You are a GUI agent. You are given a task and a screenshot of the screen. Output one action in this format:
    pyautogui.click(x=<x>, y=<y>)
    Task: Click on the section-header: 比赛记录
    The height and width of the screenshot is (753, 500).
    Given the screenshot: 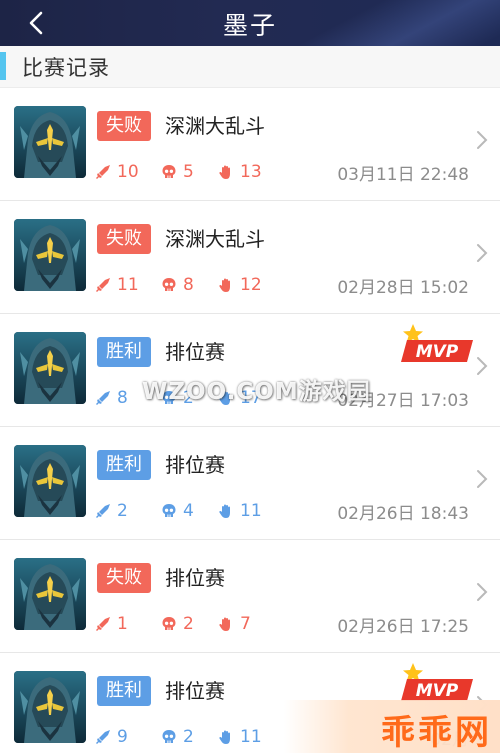 What is the action you would take?
    pyautogui.click(x=250, y=67)
    